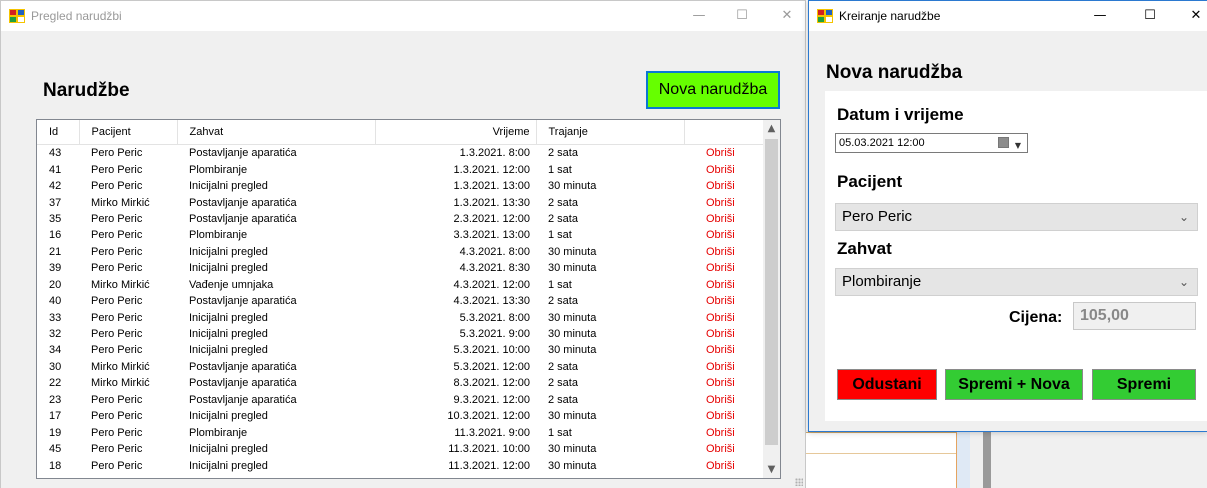 Image resolution: width=1207 pixels, height=488 pixels. Describe the element at coordinates (55, 301) in the screenshot. I see `cell-id: 40` at that location.